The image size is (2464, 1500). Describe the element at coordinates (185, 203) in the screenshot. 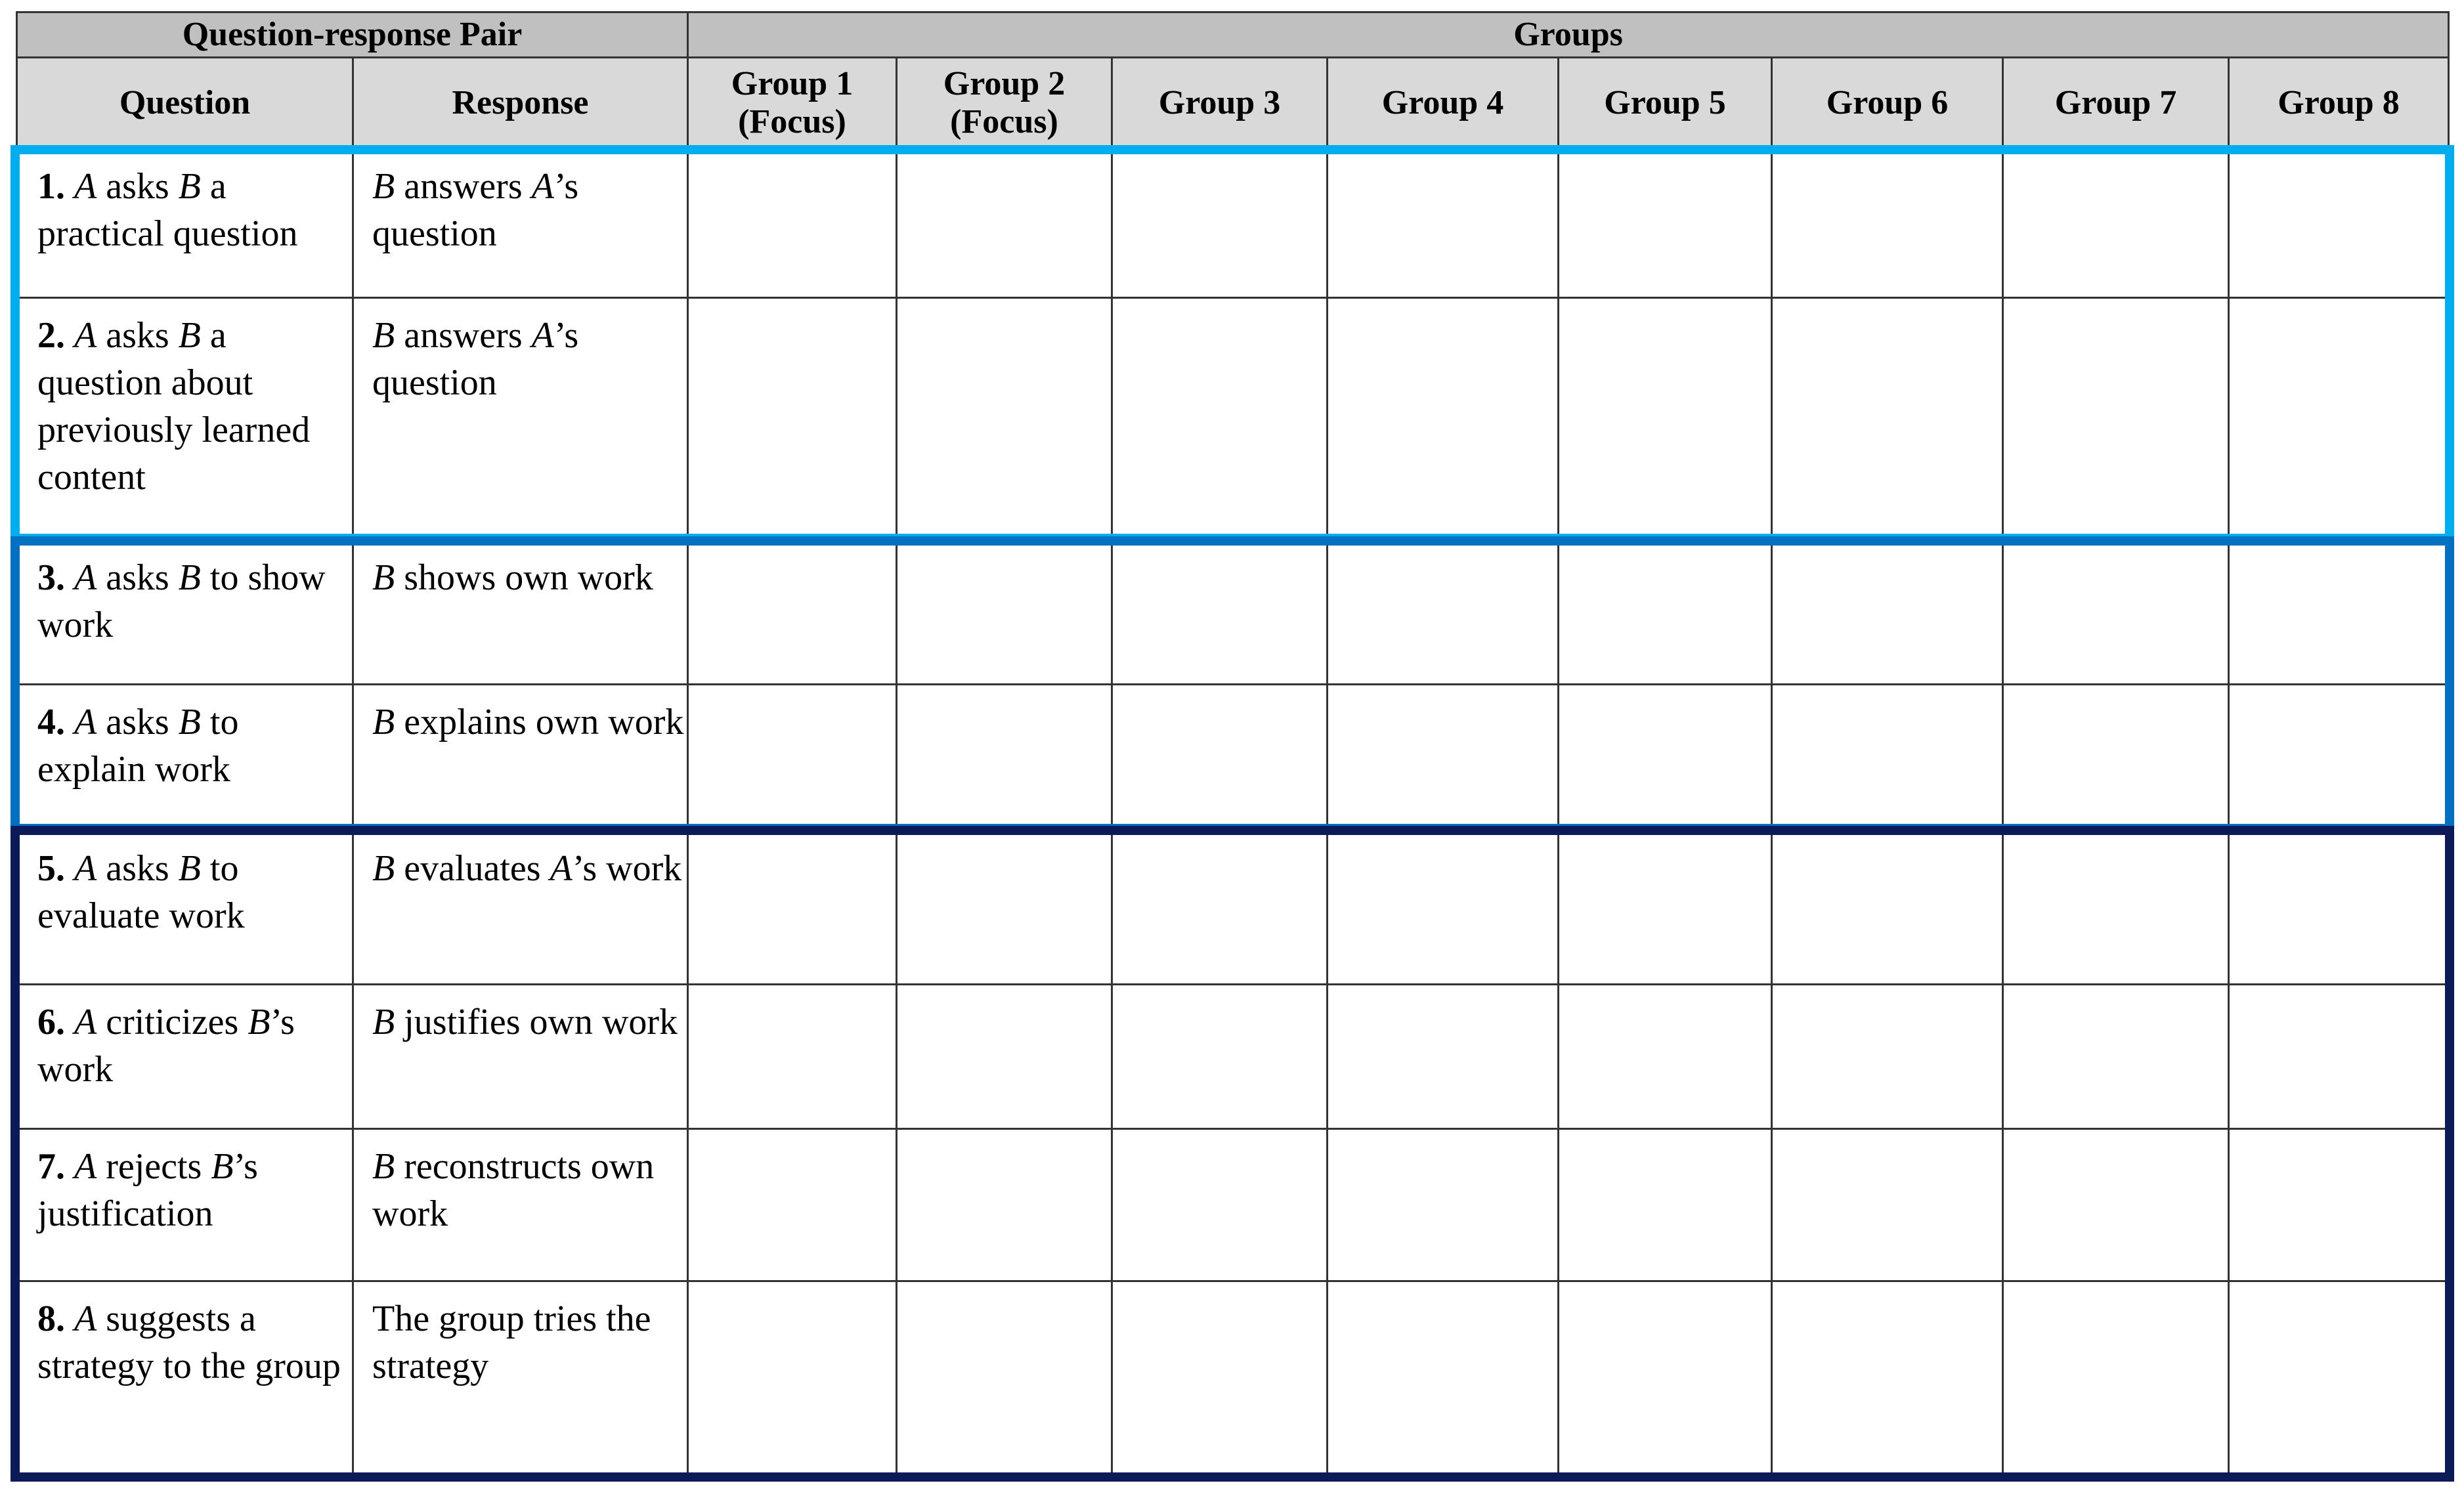

I see `cell-text: 1. A asks B a practical question` at that location.